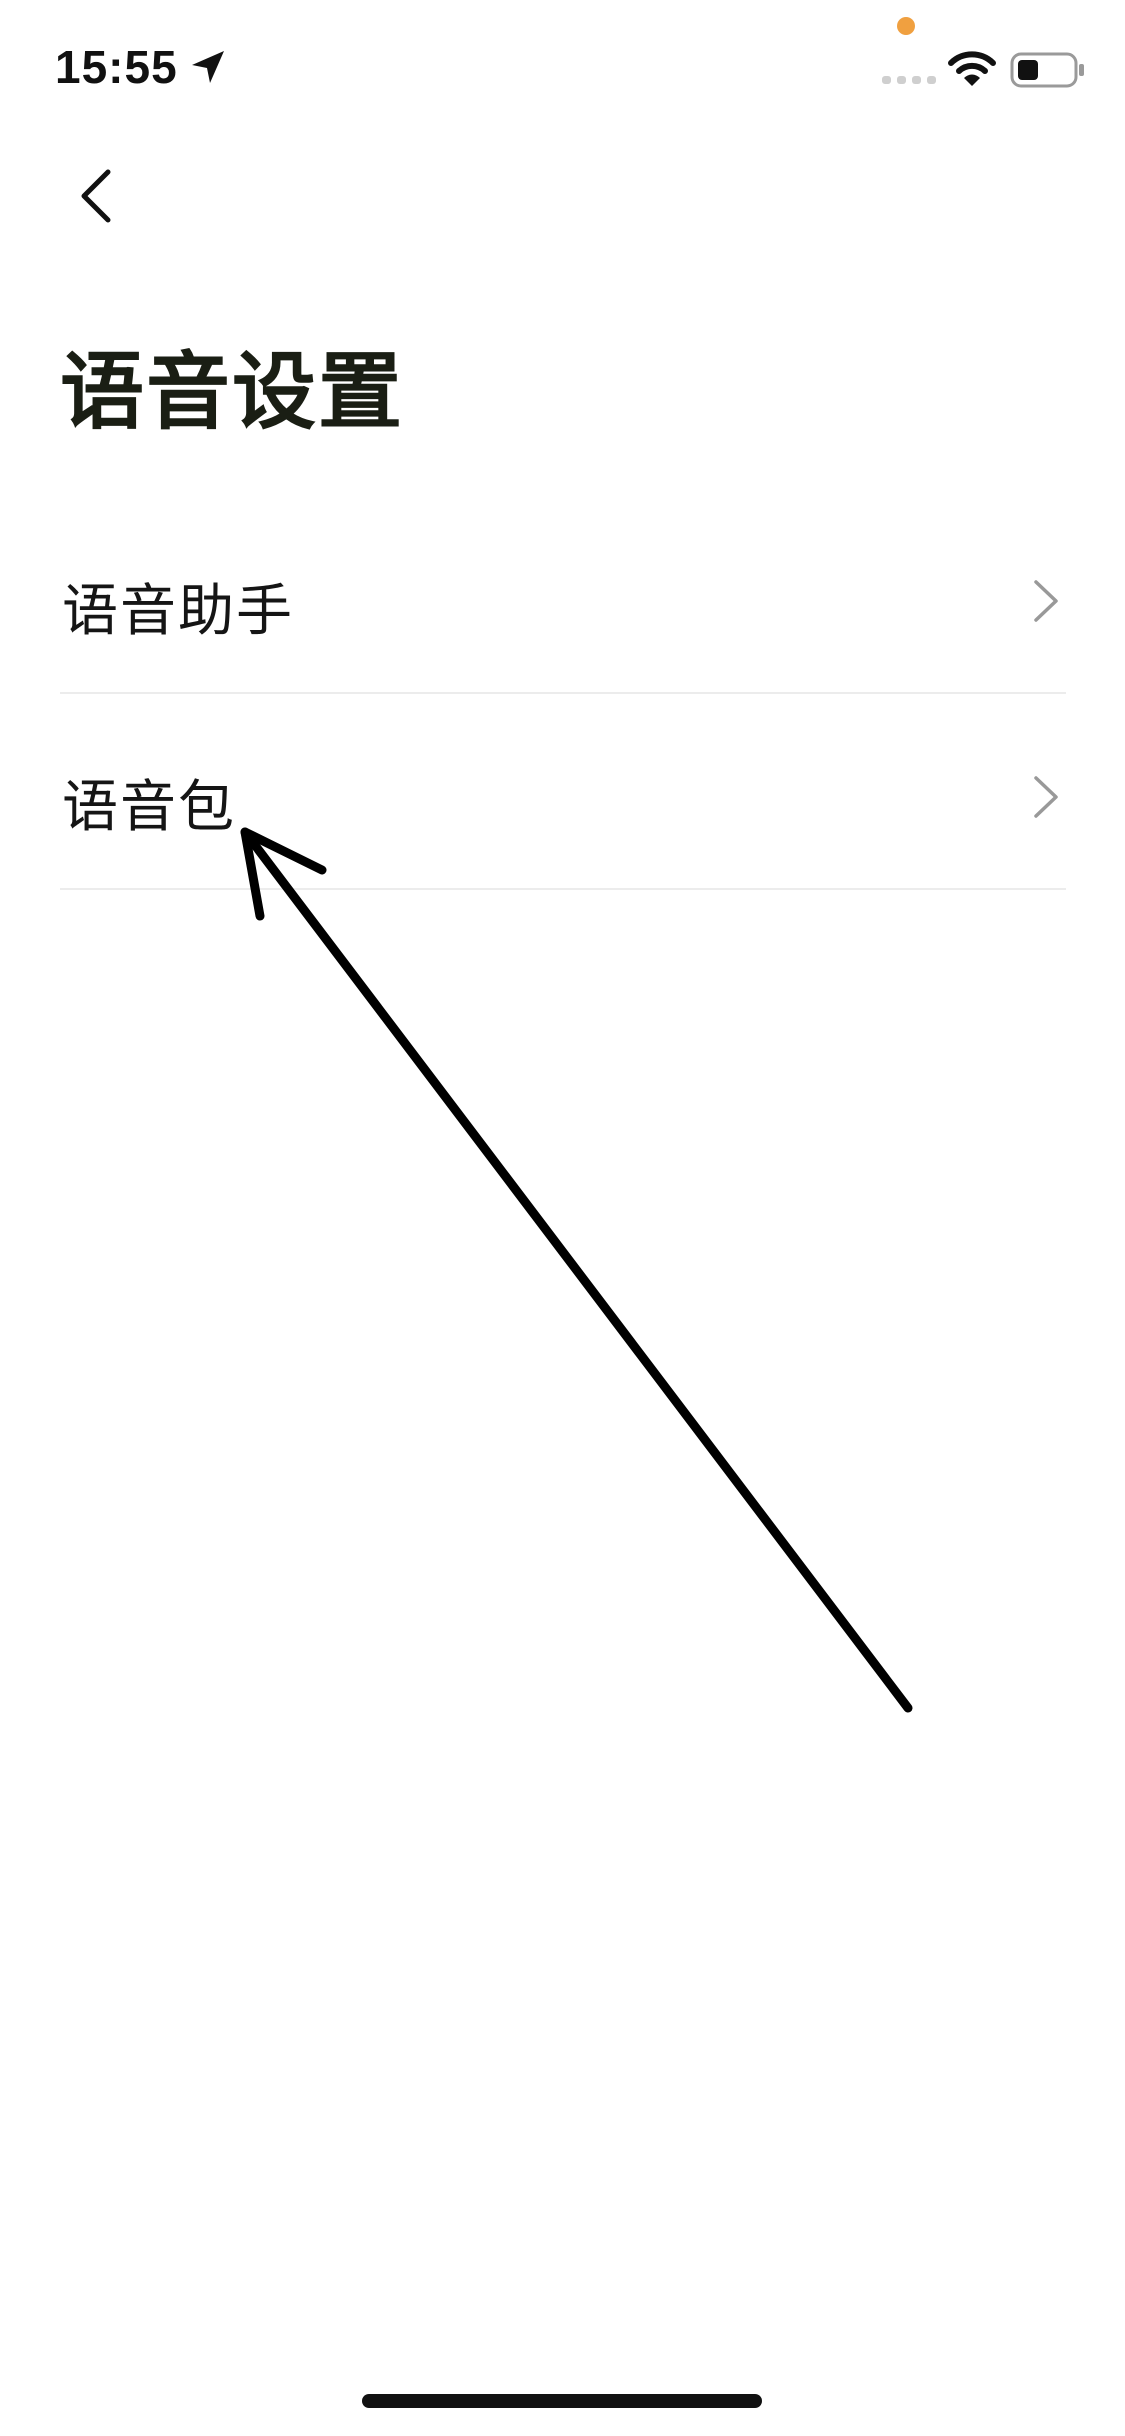  What do you see at coordinates (232, 392) in the screenshot?
I see `page-title: 语音设置` at bounding box center [232, 392].